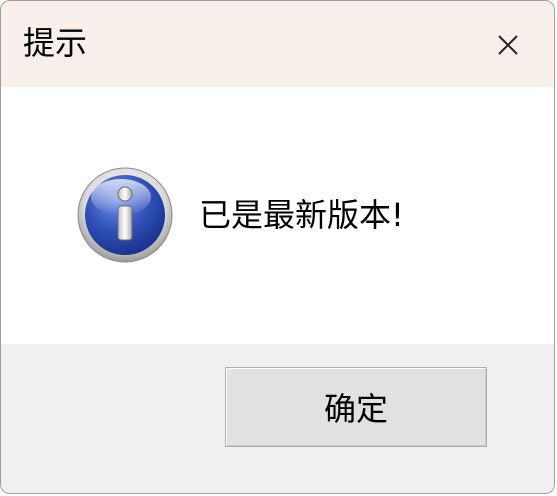 The width and height of the screenshot is (557, 496). I want to click on information-icon, so click(125, 215).